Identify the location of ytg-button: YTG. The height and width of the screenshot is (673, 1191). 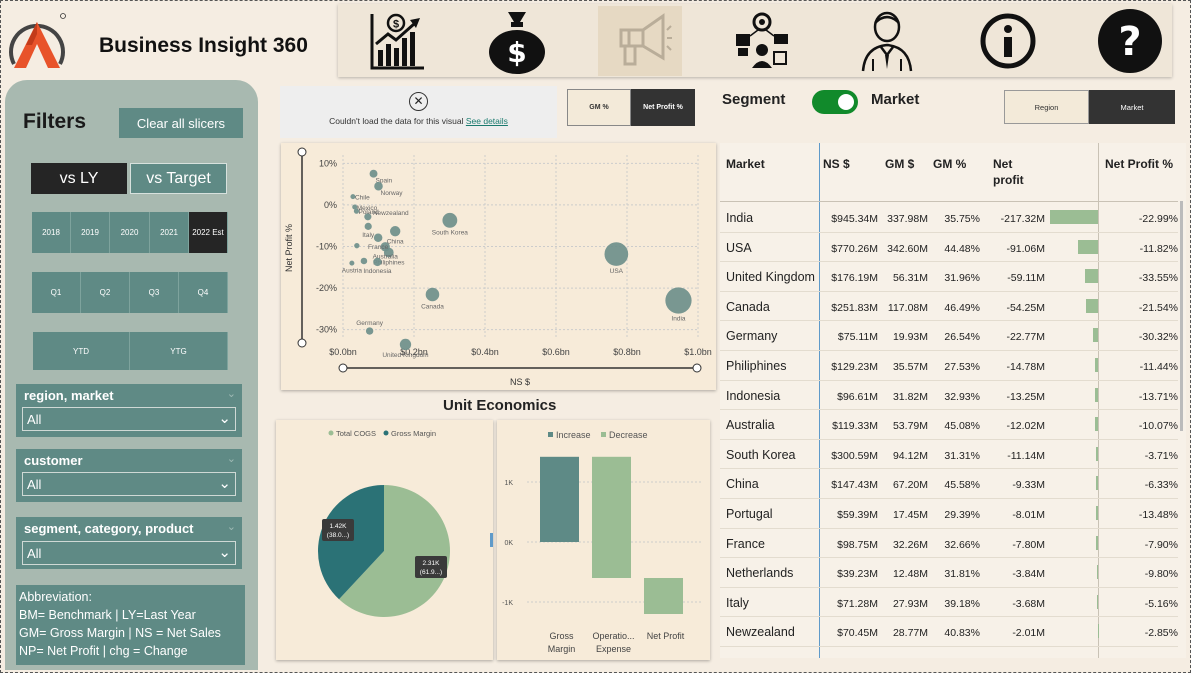
(179, 351).